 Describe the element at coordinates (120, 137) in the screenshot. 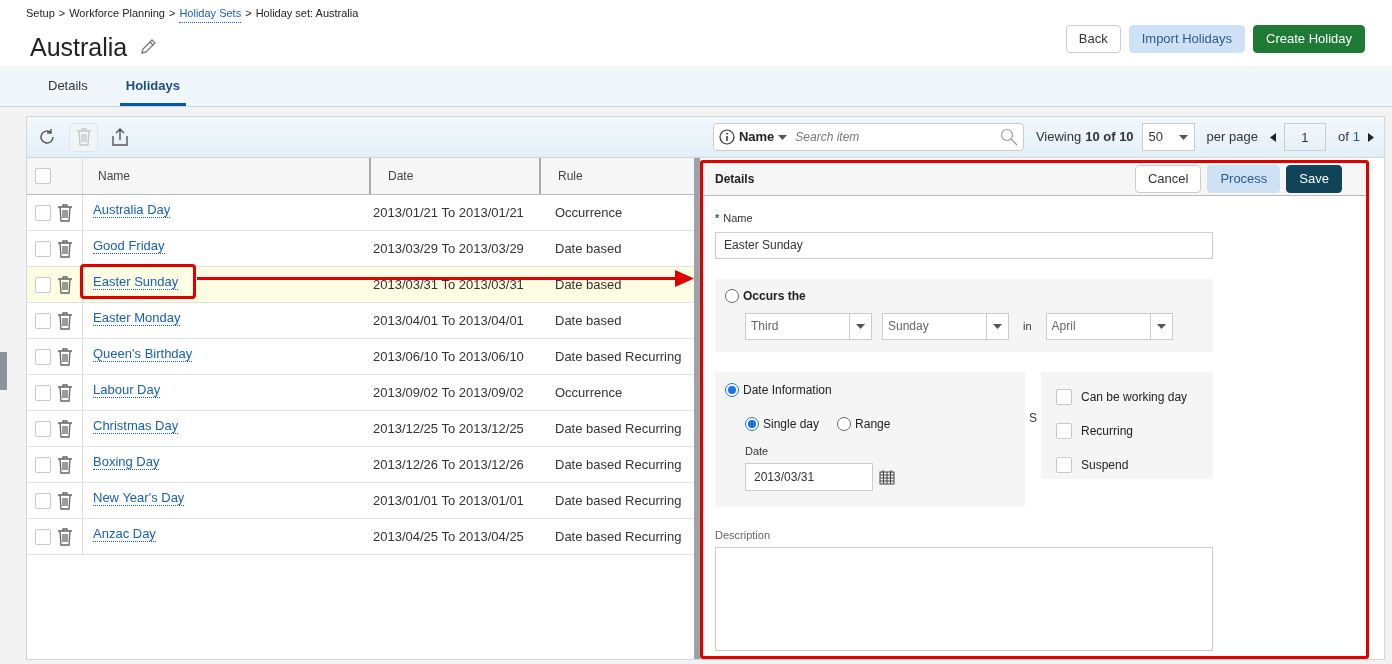

I see `export-icon` at that location.